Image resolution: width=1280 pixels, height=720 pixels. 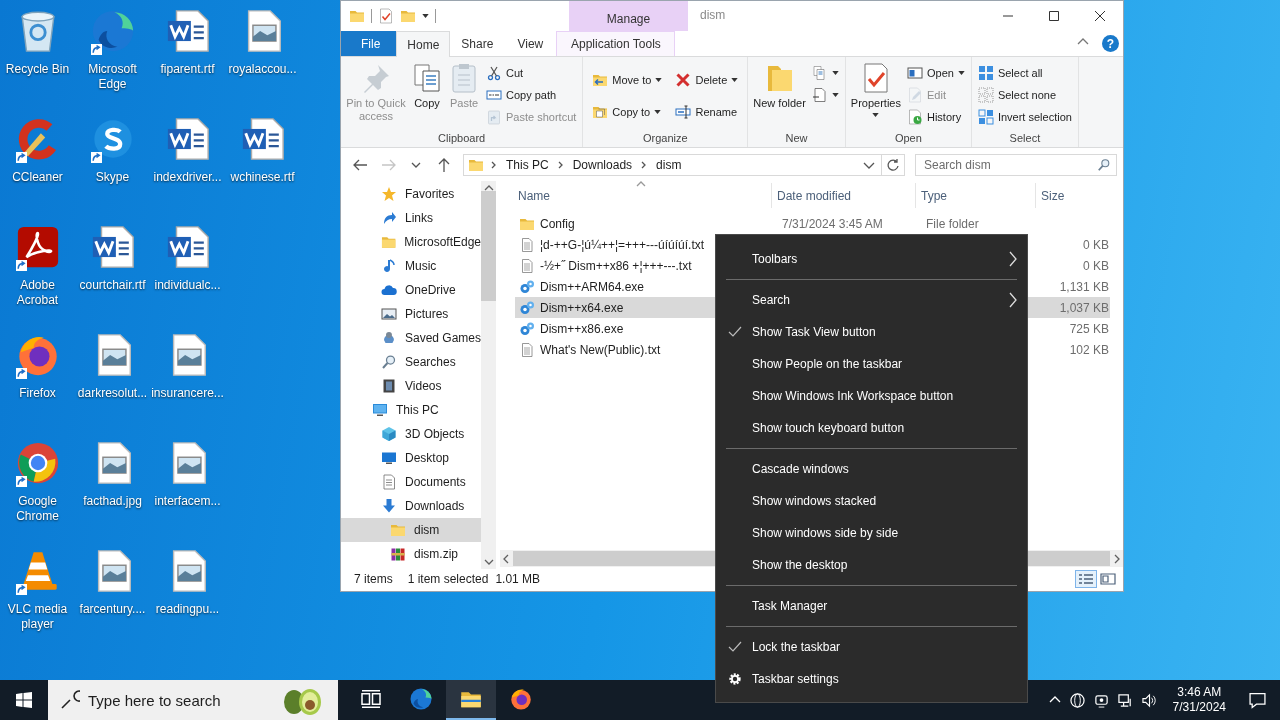 I want to click on selection-count: 1 item selected, so click(x=448, y=579).